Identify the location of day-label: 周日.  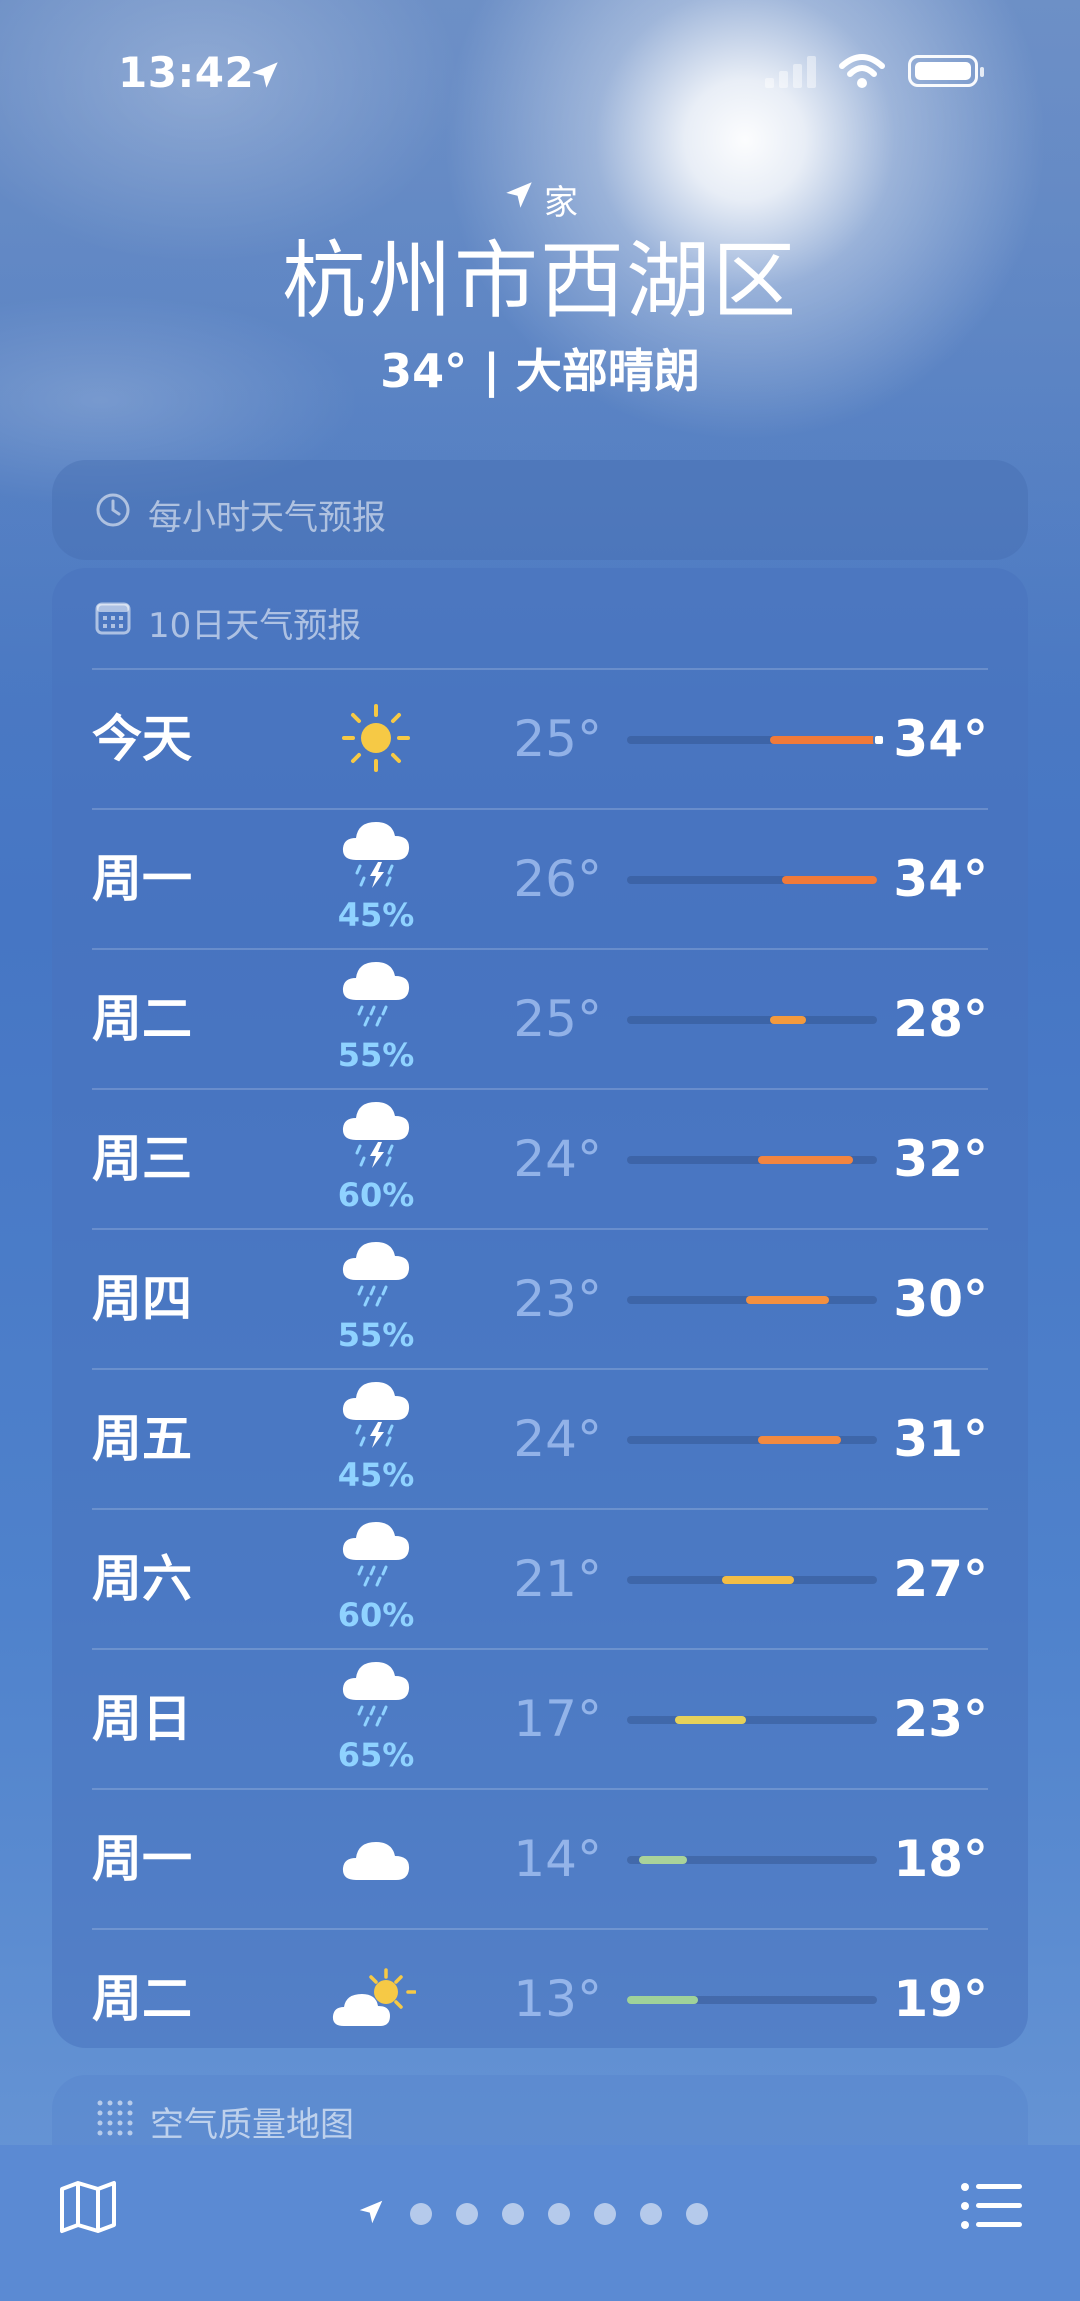
(142, 1719).